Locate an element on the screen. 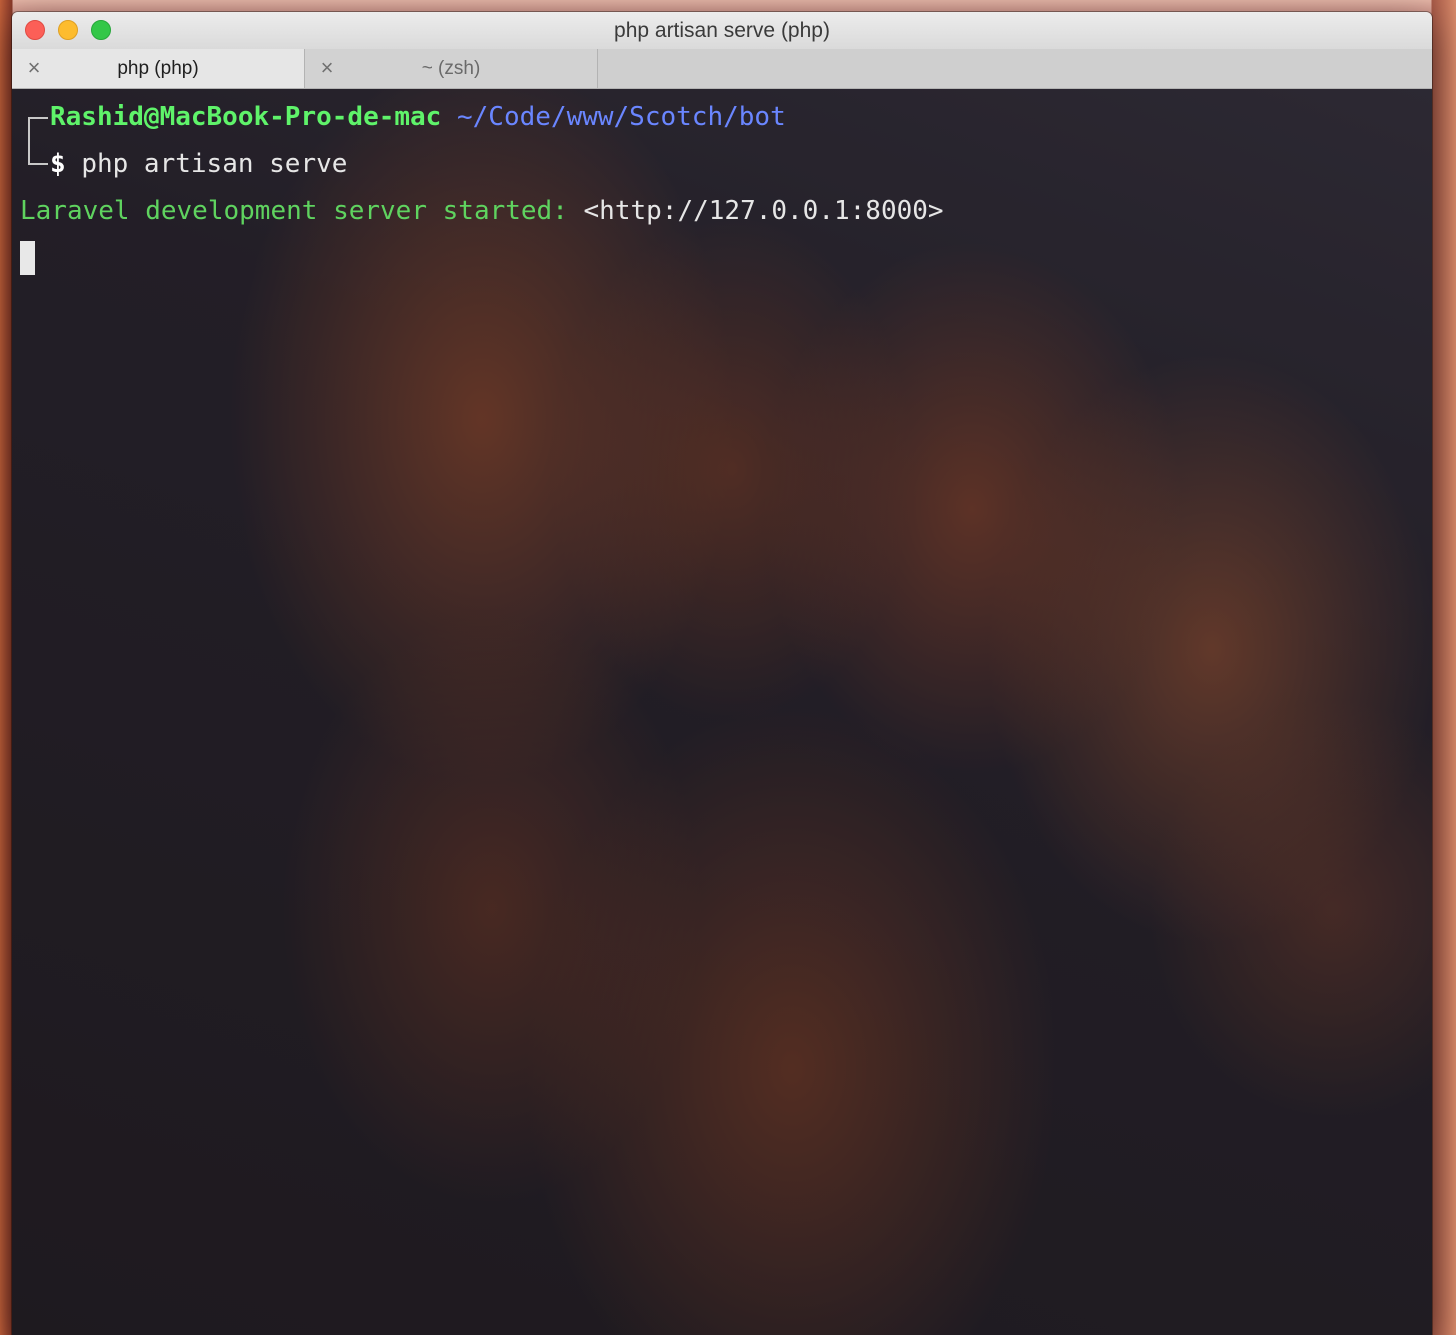 Image resolution: width=1456 pixels, height=1335 pixels. tab-label: ~ (zsh) is located at coordinates (451, 68).